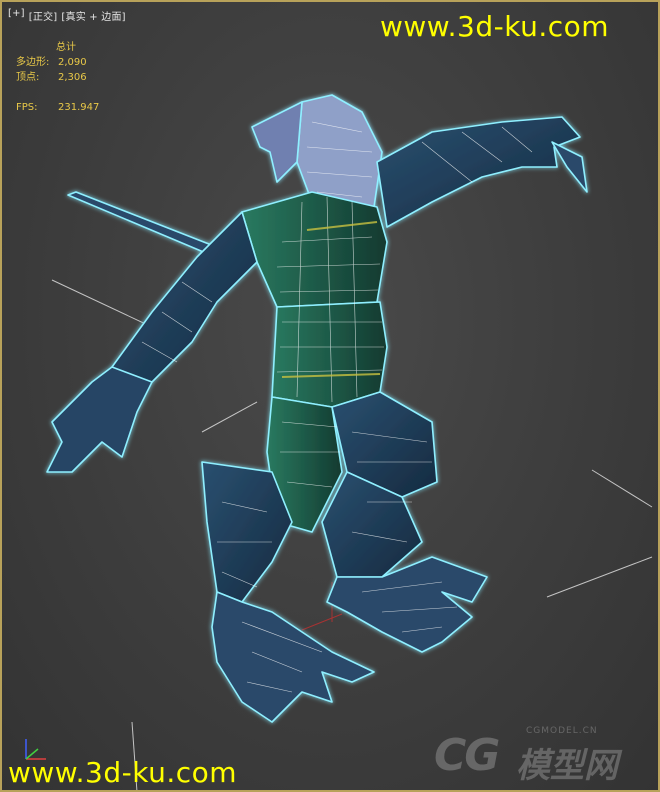  Describe the element at coordinates (478, 172) in the screenshot. I see `model-right-arm` at that location.